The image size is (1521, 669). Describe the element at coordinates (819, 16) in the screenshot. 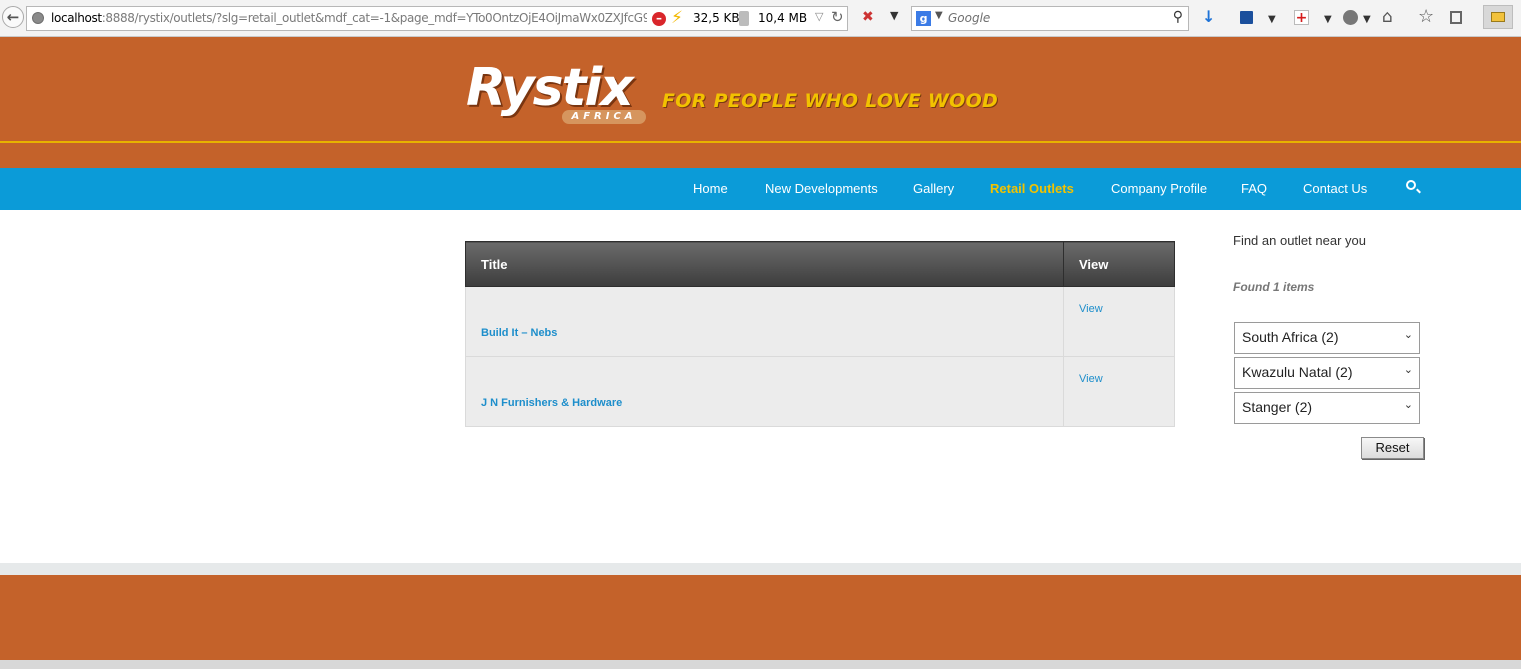

I see `url-dropdown-icon: ▽` at that location.